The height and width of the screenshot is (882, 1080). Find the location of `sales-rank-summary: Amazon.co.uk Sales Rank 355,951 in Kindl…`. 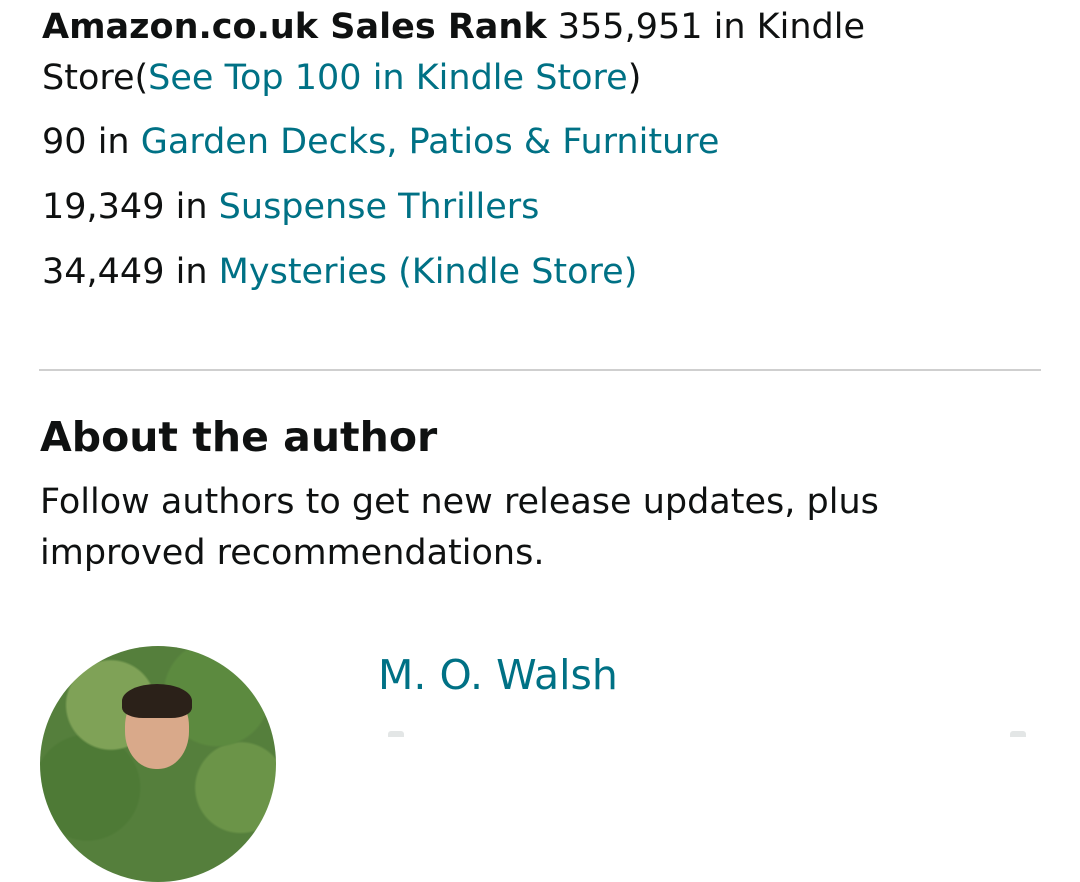

sales-rank-summary: Amazon.co.uk Sales Rank 355,951 in Kindl… is located at coordinates (537, 53).